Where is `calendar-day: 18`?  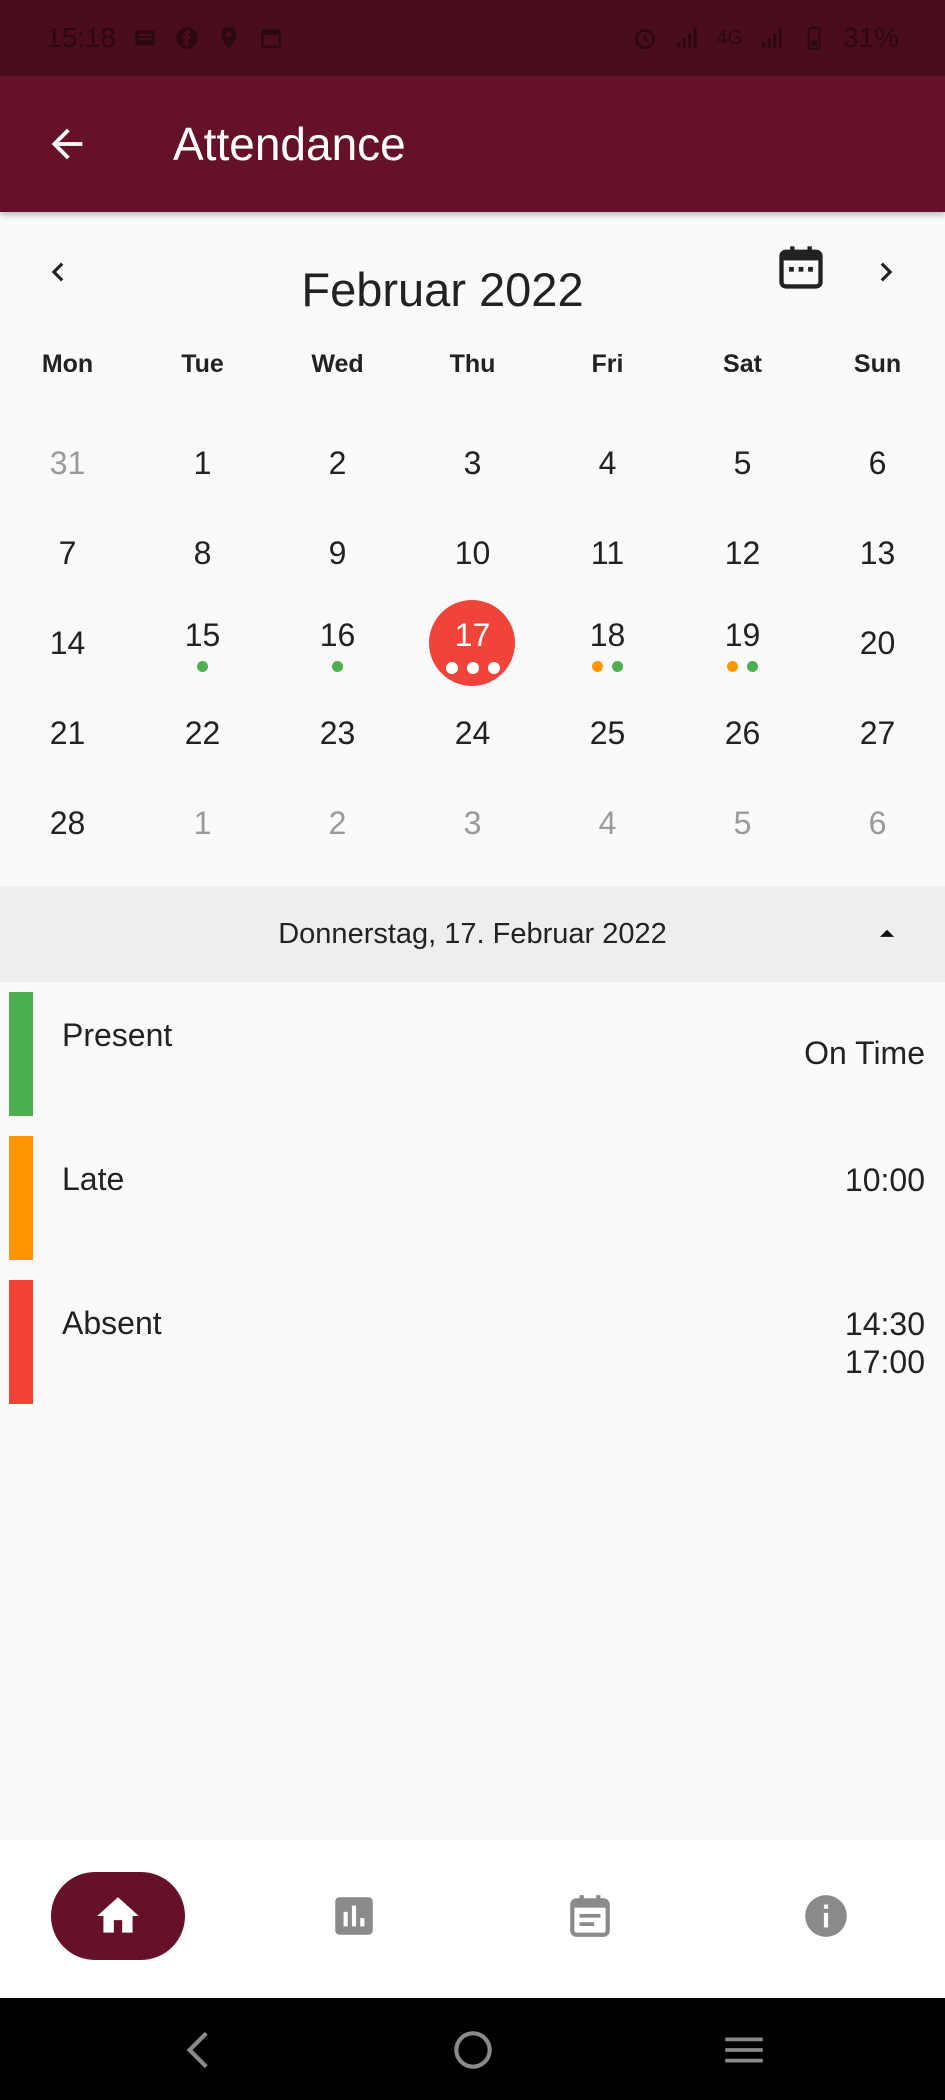
calendar-day: 18 is located at coordinates (607, 643).